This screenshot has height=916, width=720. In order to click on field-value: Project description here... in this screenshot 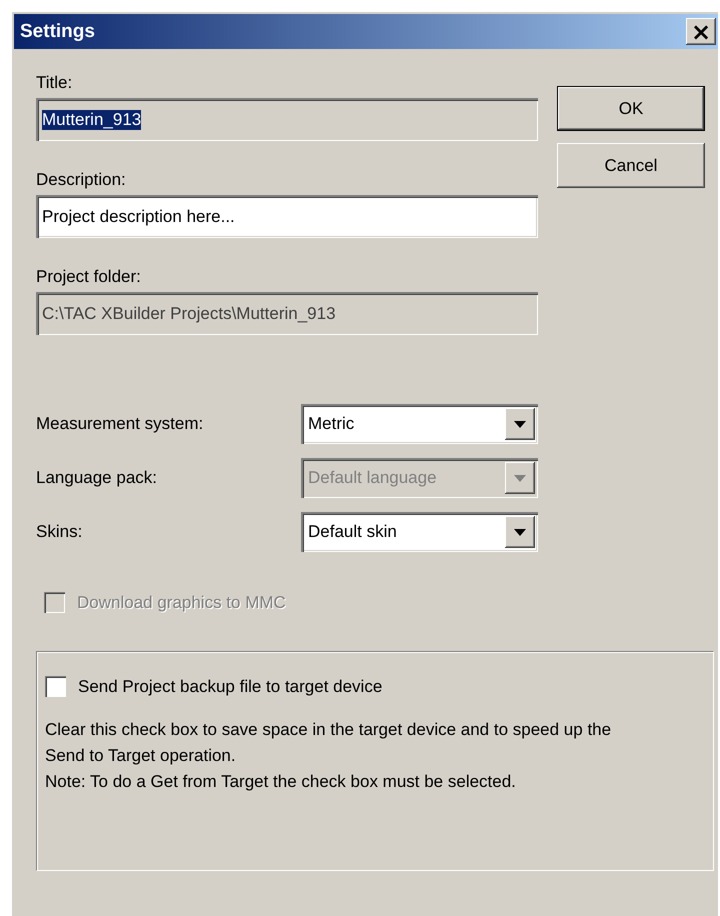, I will do `click(138, 216)`.